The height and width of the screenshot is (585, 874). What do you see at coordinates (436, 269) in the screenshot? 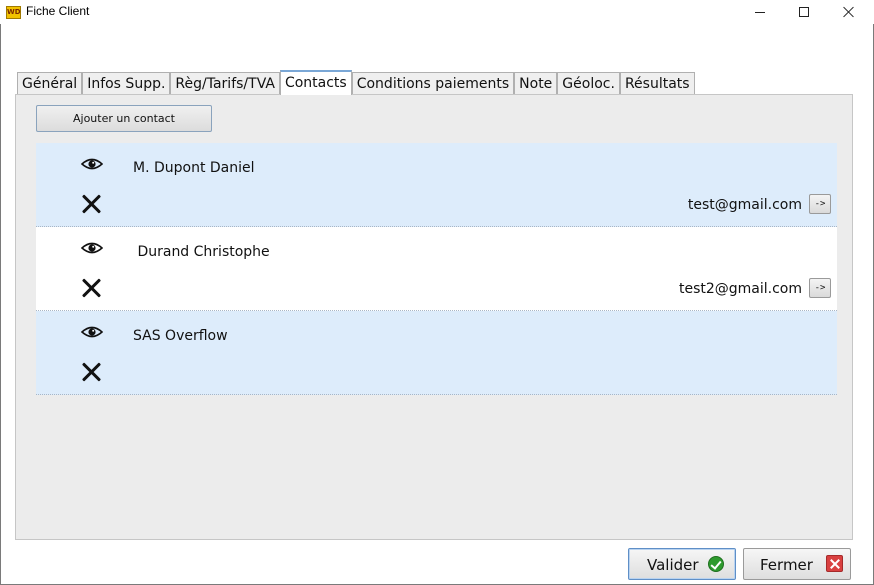
I see `contact-row: Durand Christophe test2@gmail.com ->` at bounding box center [436, 269].